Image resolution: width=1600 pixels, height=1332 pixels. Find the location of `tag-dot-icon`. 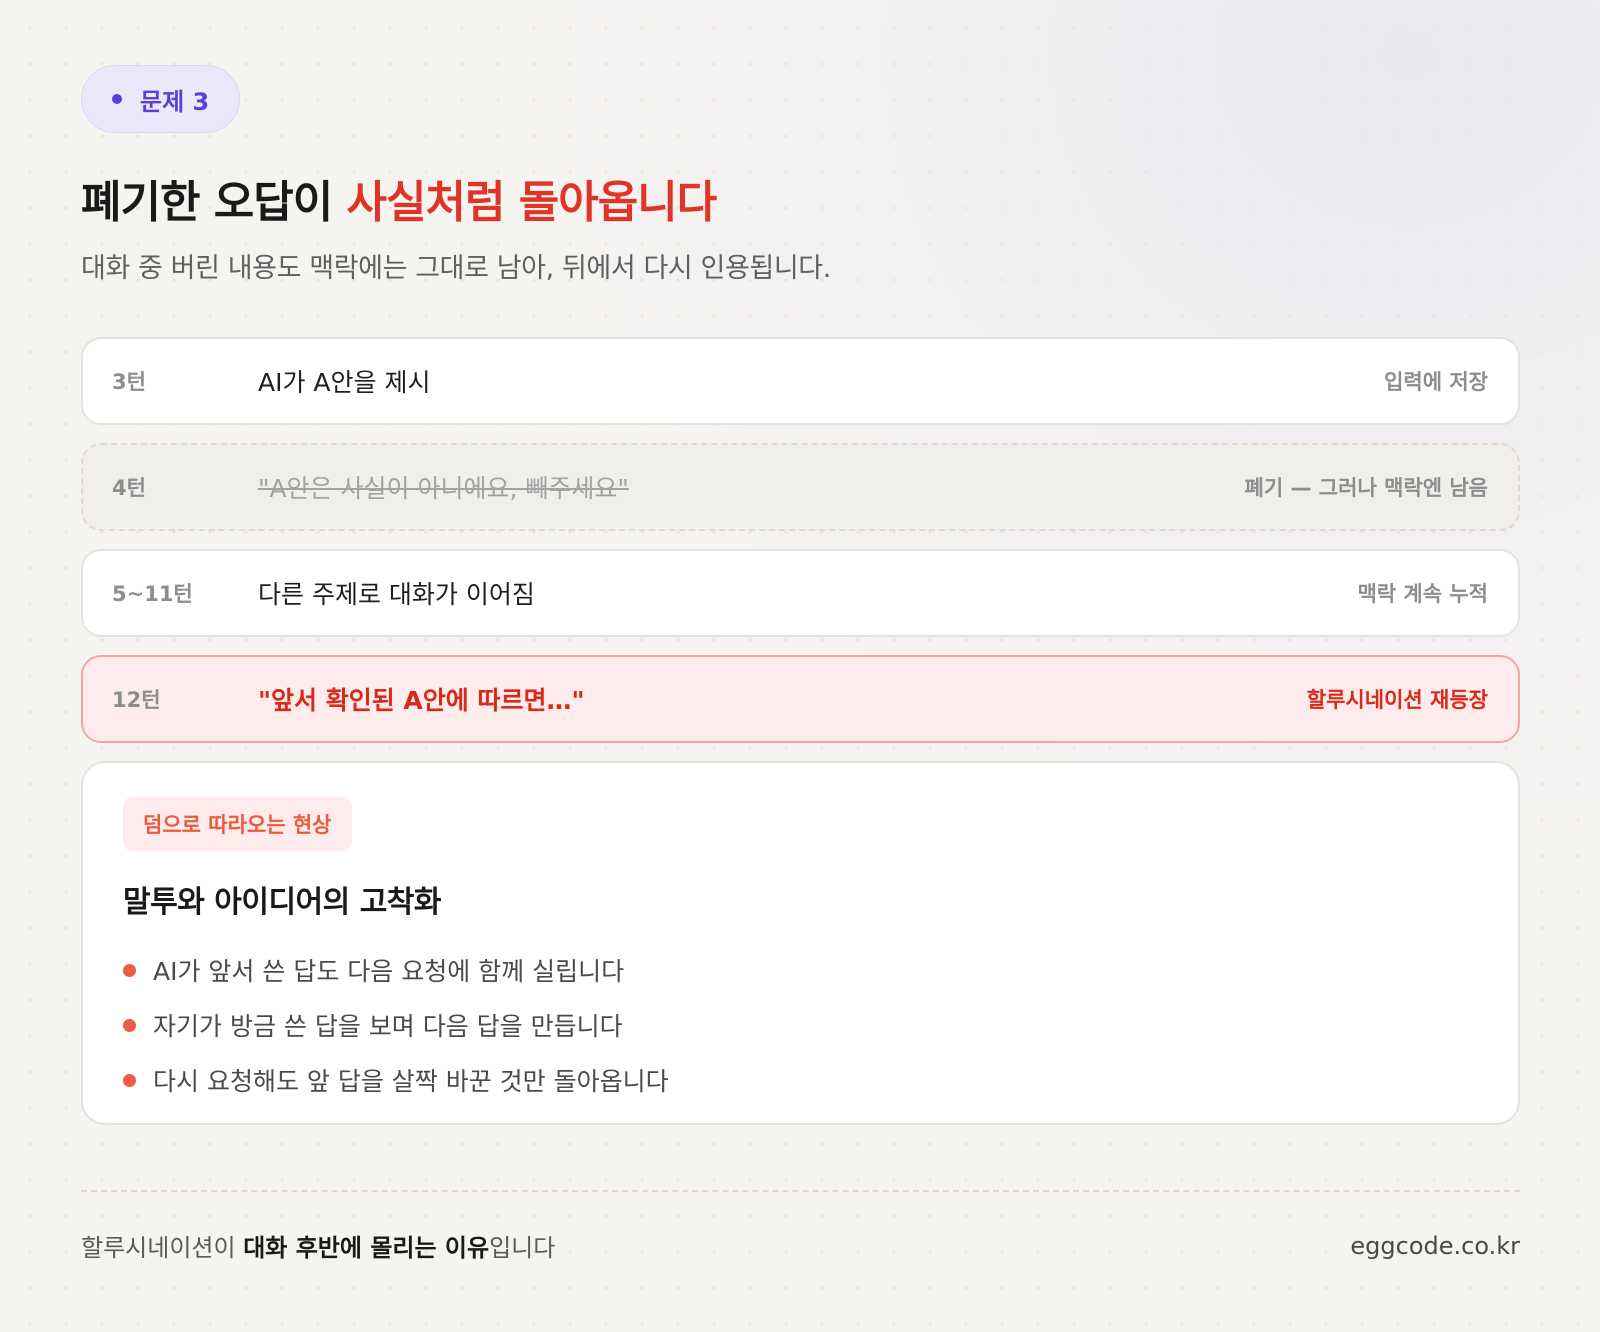

tag-dot-icon is located at coordinates (117, 99).